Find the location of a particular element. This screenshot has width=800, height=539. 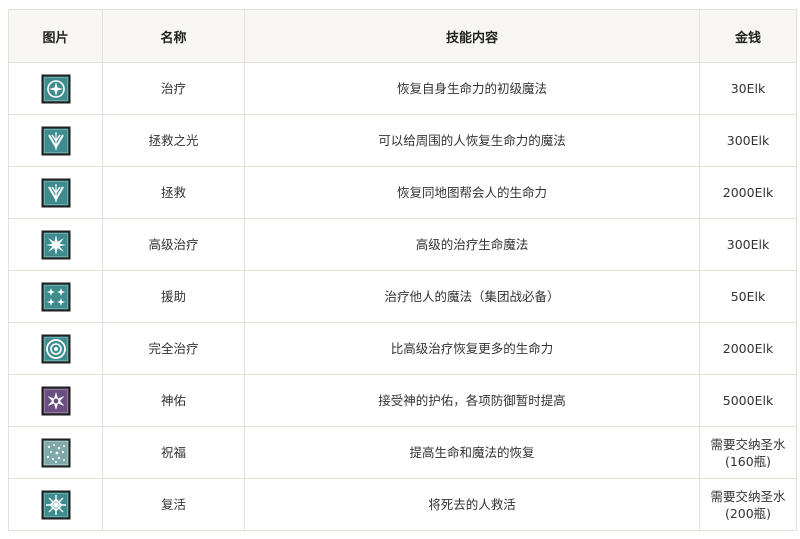

cell-name: 援助 is located at coordinates (173, 296).